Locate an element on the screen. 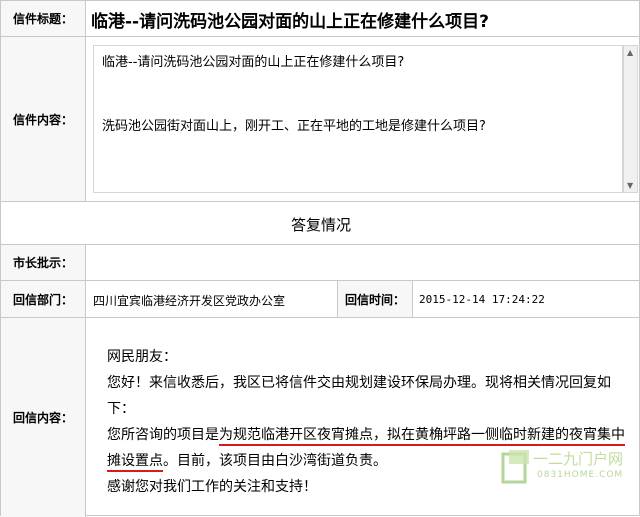 Image resolution: width=640 pixels, height=517 pixels. site-watermark: 一二九门户网 0831HOME.COM is located at coordinates (565, 468).